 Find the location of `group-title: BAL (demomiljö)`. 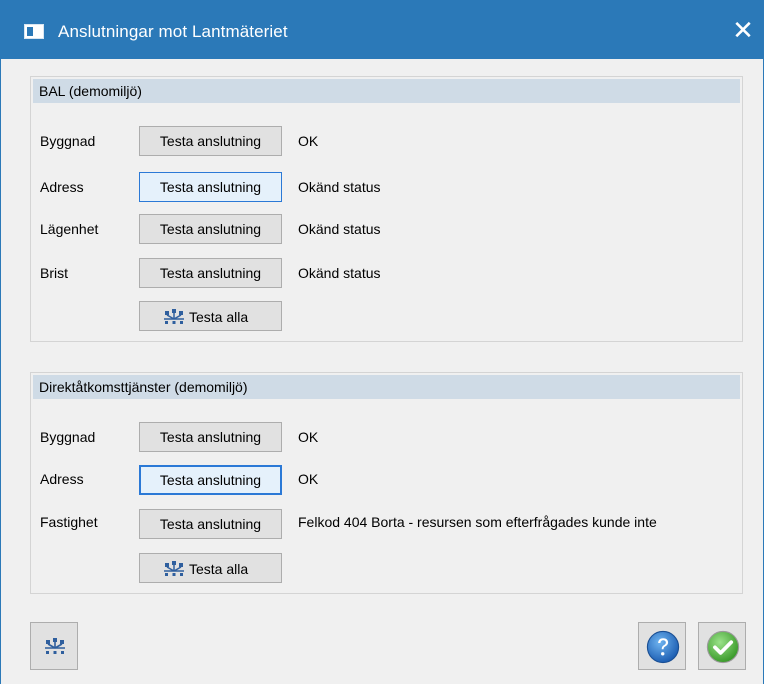

group-title: BAL (demomiljö) is located at coordinates (90, 91).